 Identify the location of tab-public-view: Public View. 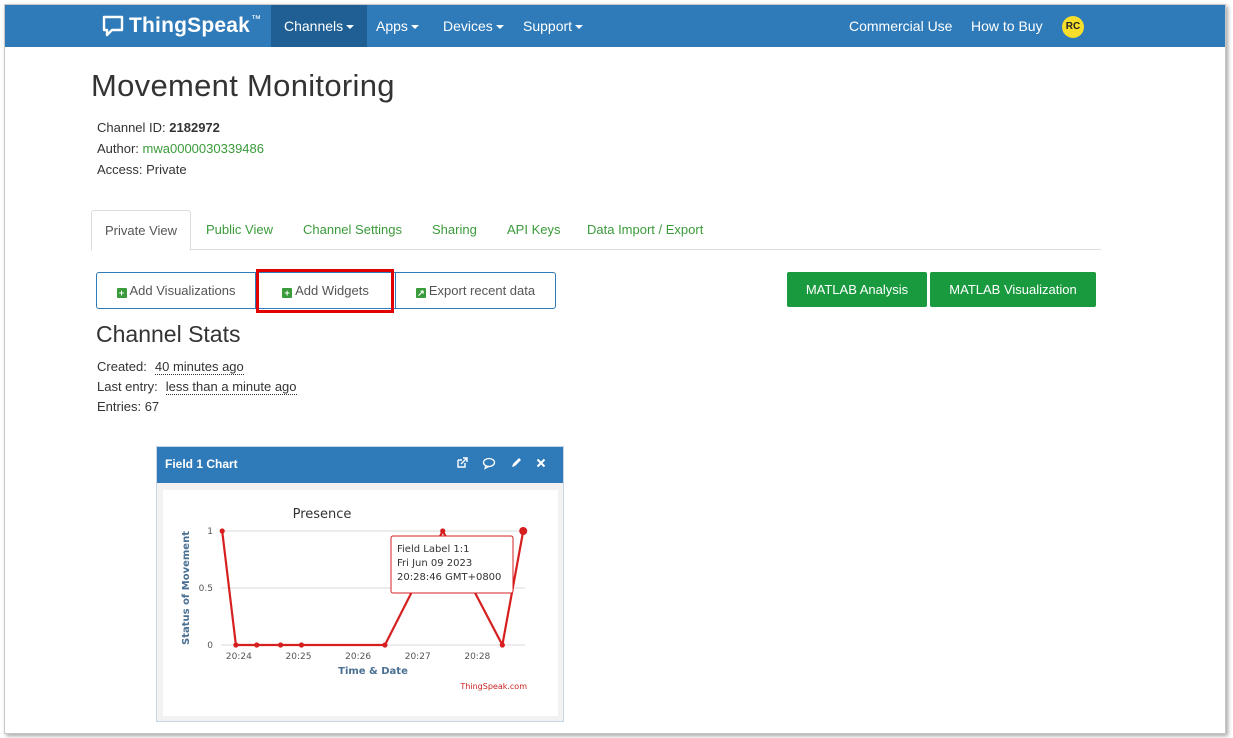
(239, 230).